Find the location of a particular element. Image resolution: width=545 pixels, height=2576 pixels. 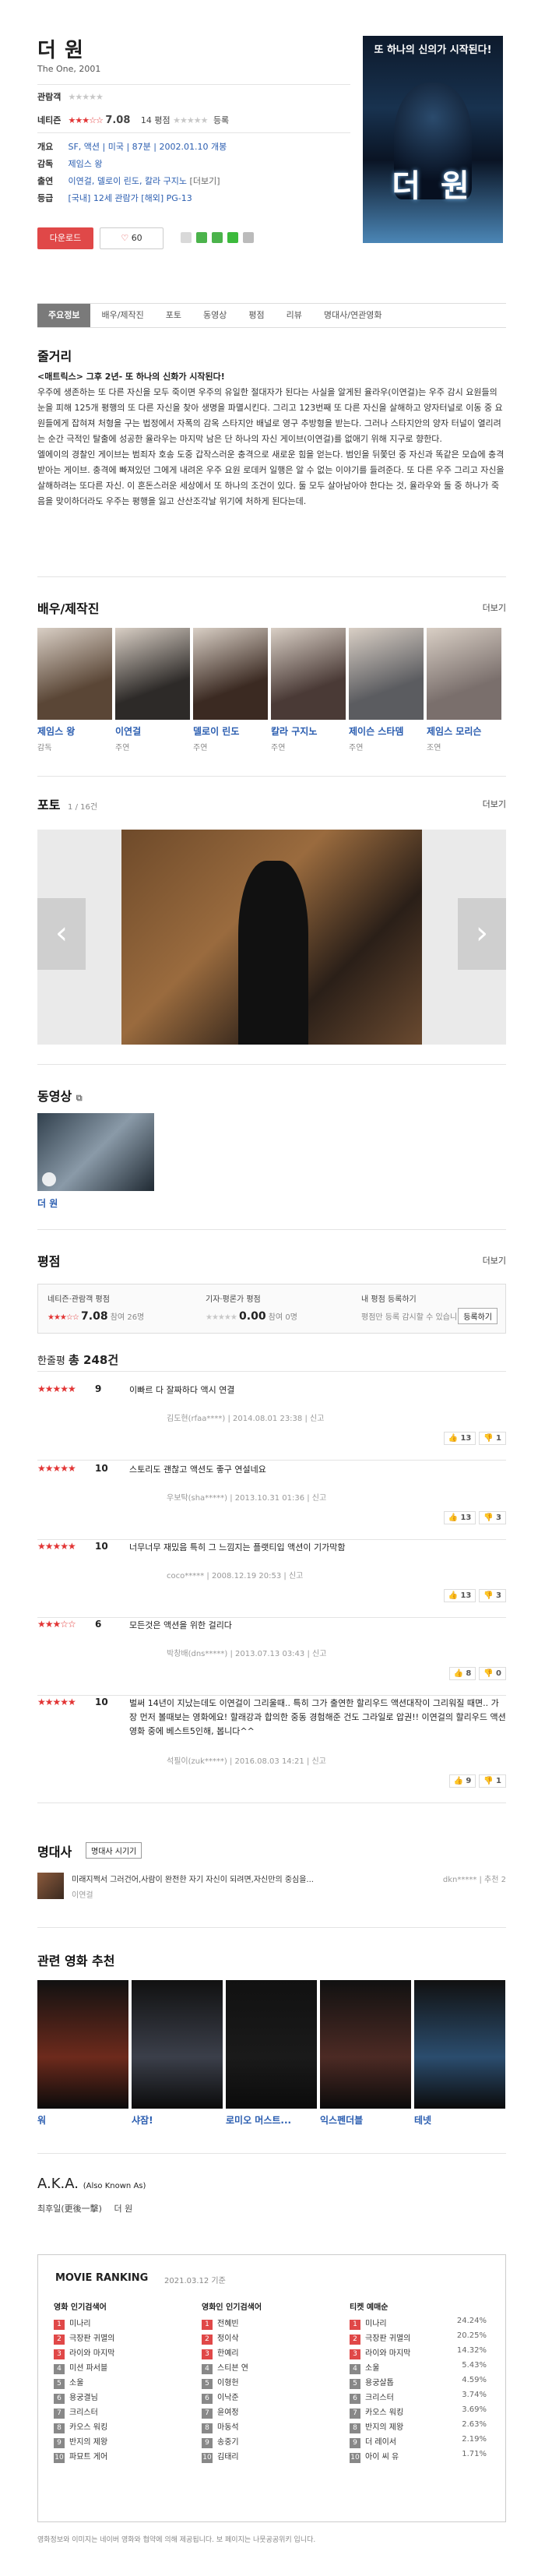

rank-title: 김태리 is located at coordinates (228, 2457).